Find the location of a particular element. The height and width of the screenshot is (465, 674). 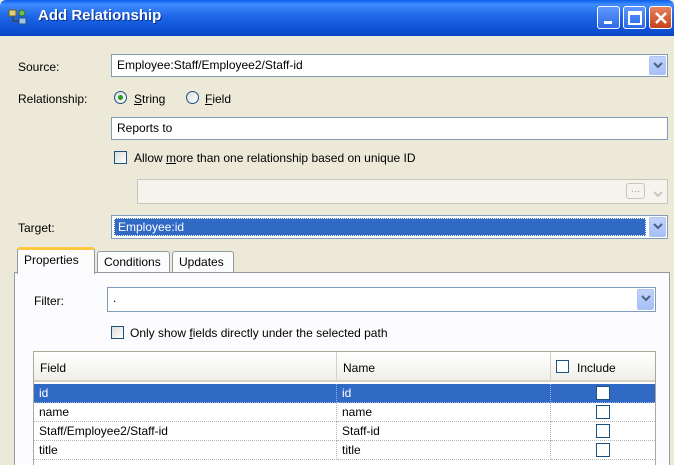

app-icon is located at coordinates (18, 18).